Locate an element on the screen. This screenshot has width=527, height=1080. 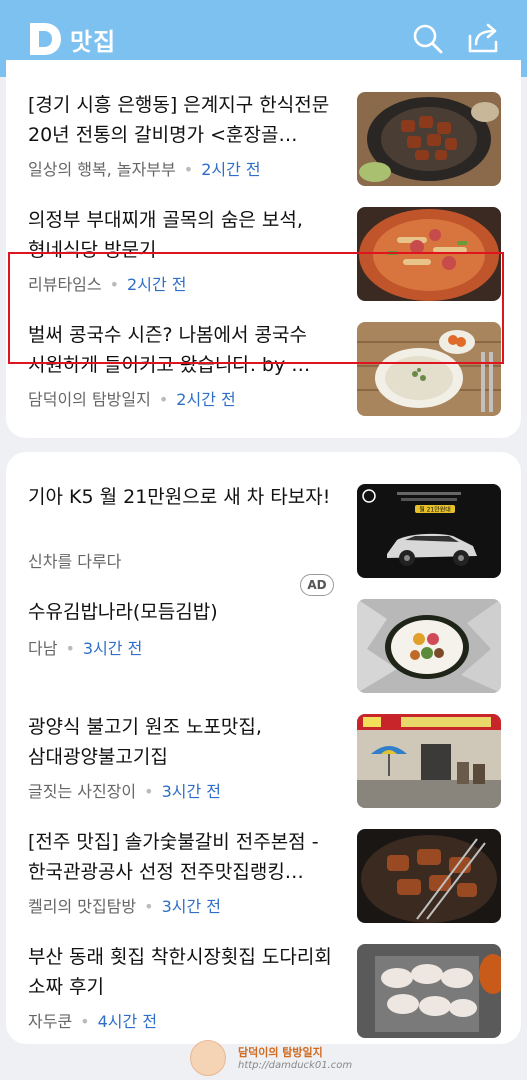
sashimi-thumbnail is located at coordinates (429, 991).